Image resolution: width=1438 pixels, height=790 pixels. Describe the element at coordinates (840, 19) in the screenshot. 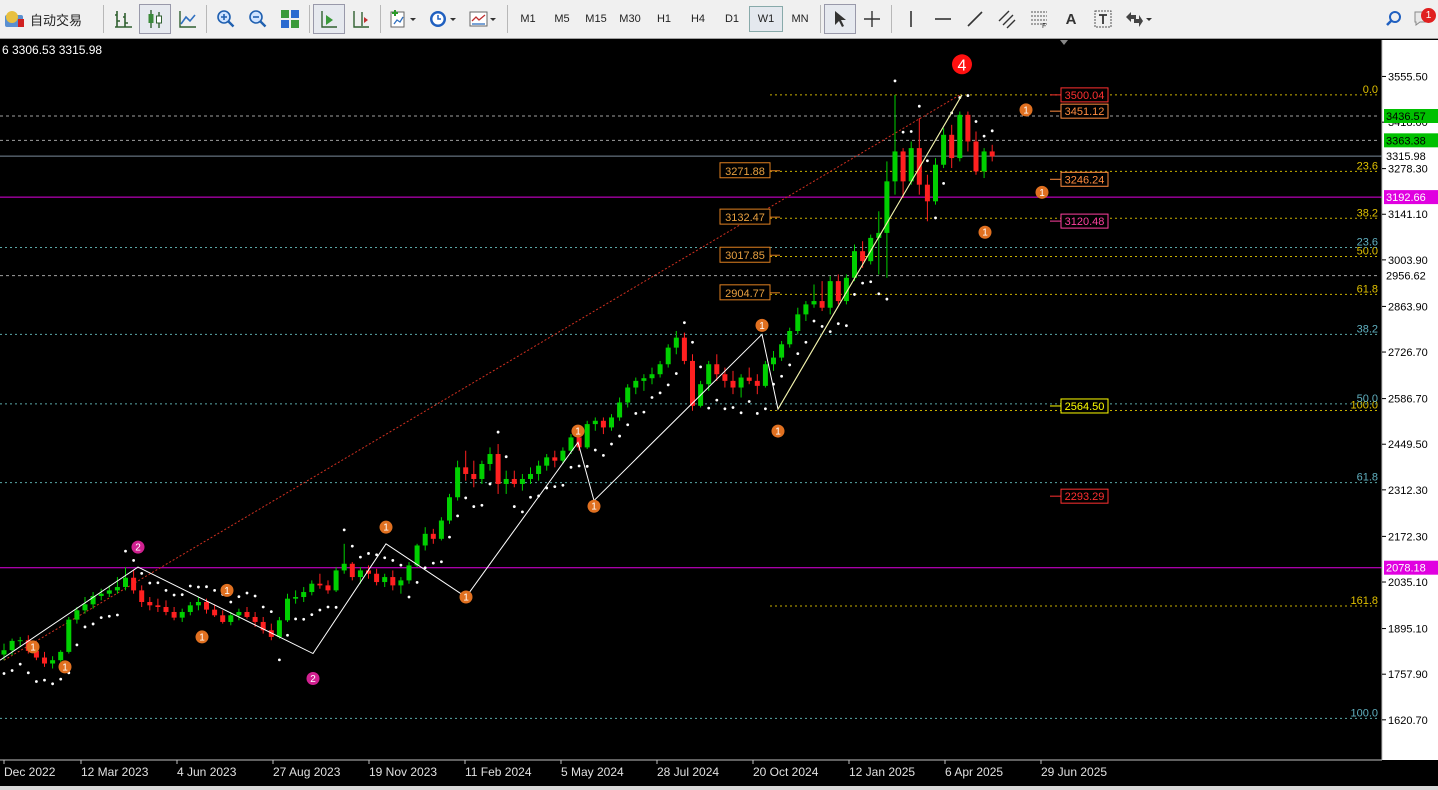

I see `cursor-tool-button` at that location.